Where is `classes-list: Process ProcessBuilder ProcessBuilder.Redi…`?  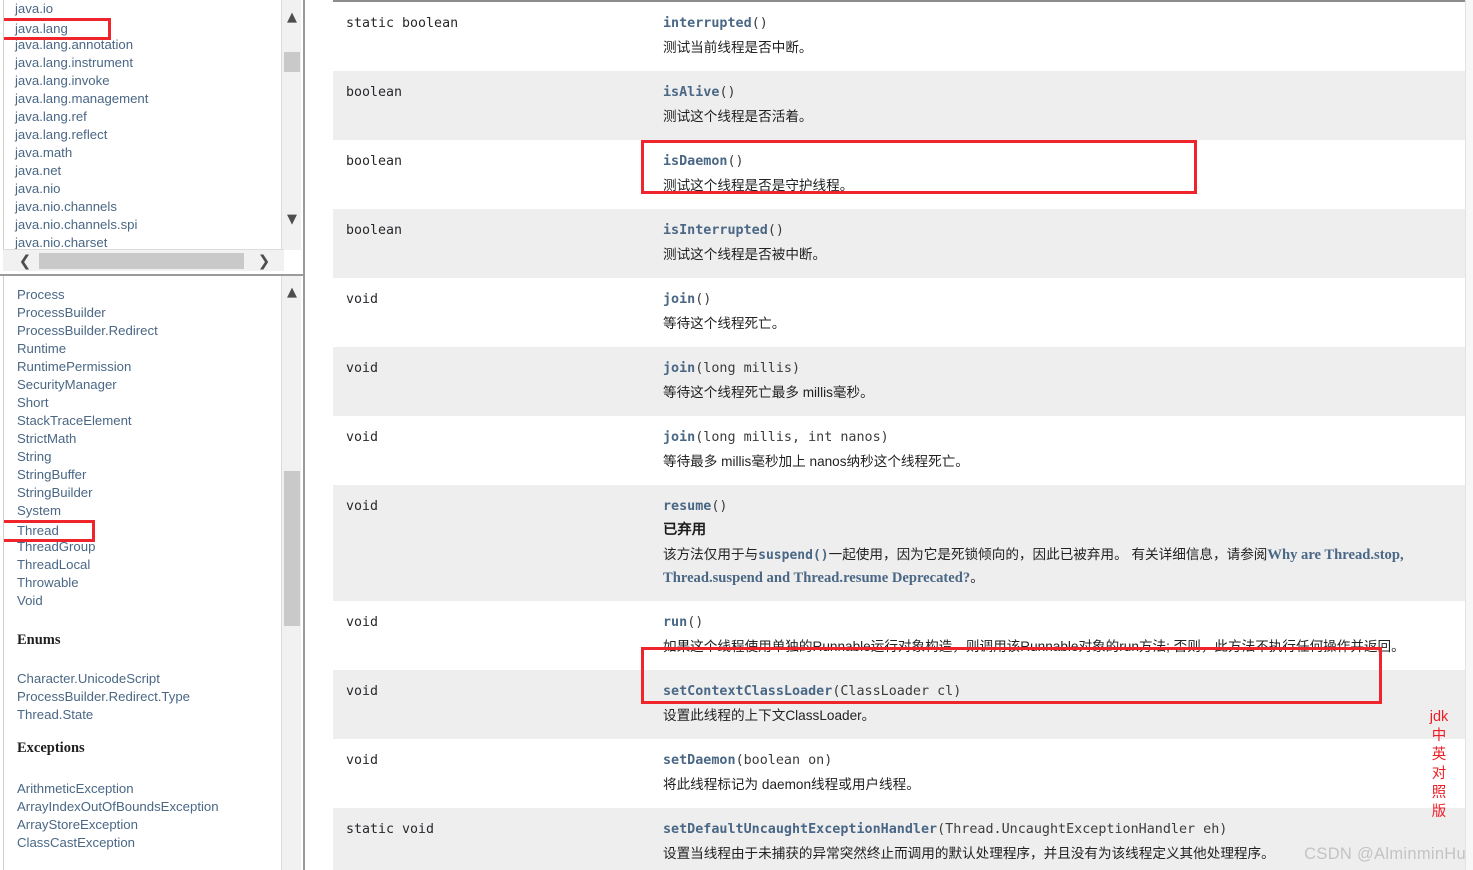
classes-list: Process ProcessBuilder ProcessBuilder.Redi… is located at coordinates (144, 573).